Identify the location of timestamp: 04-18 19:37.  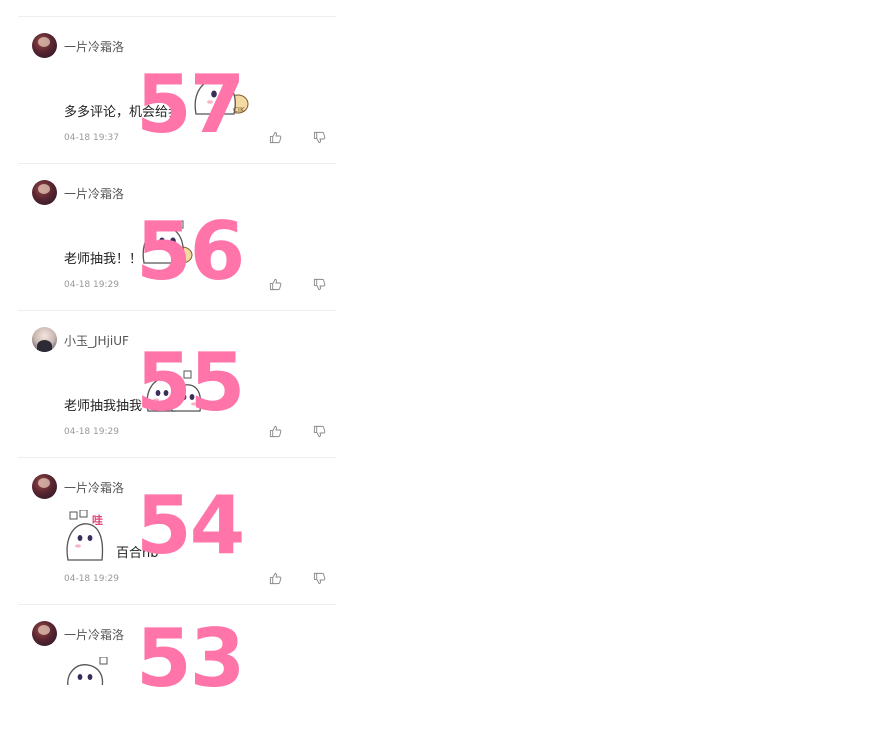
(91, 138).